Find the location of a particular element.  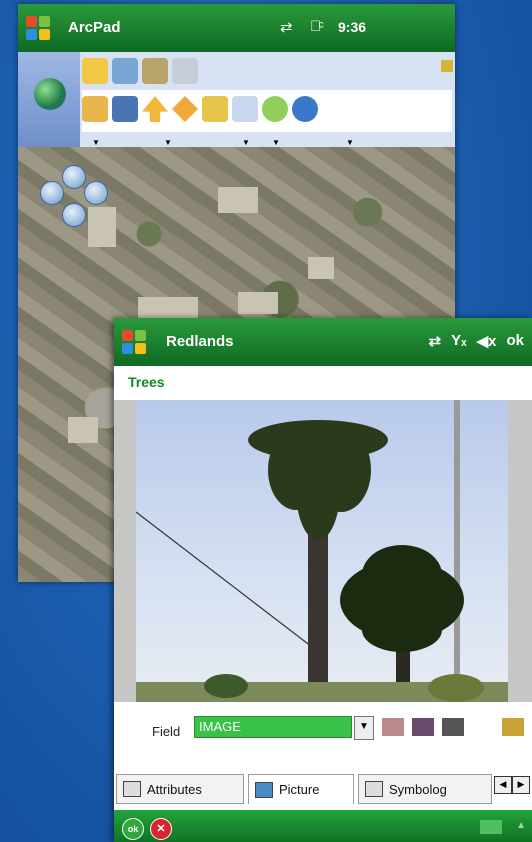

layer-name: Trees is located at coordinates (146, 382).